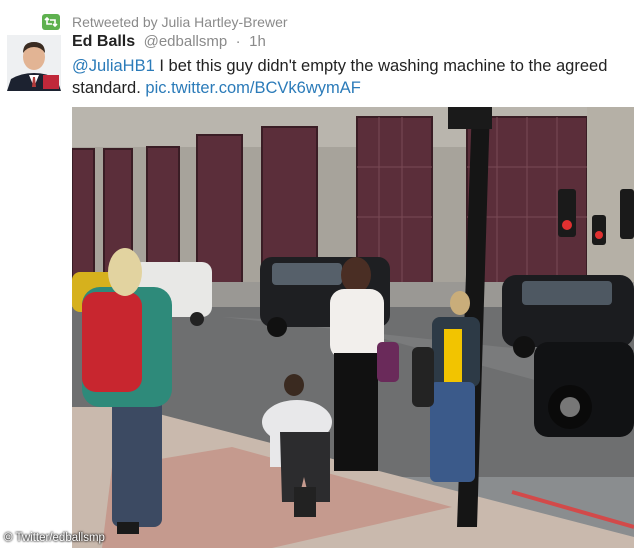  What do you see at coordinates (34, 63) in the screenshot?
I see `avatar` at bounding box center [34, 63].